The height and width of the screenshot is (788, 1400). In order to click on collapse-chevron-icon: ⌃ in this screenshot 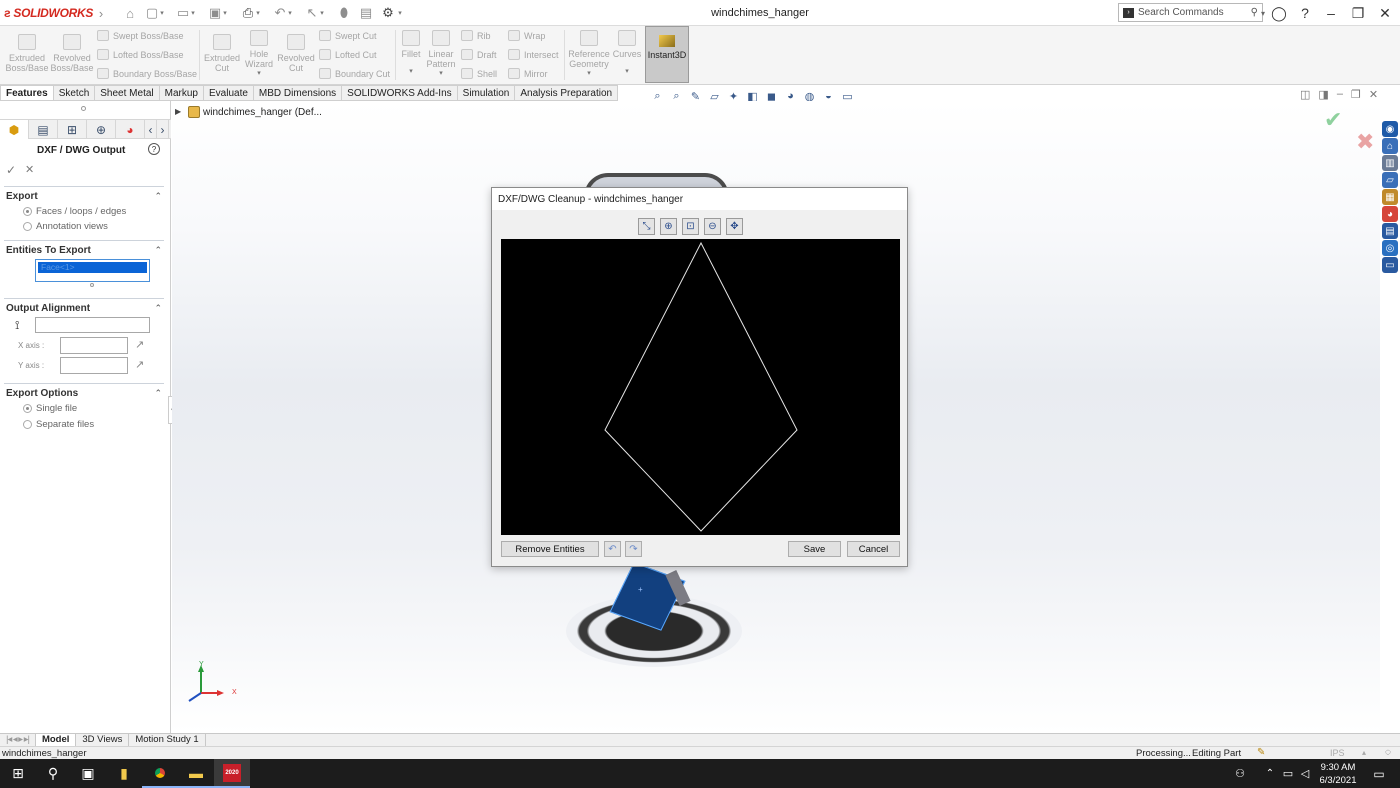, I will do `click(158, 393)`.